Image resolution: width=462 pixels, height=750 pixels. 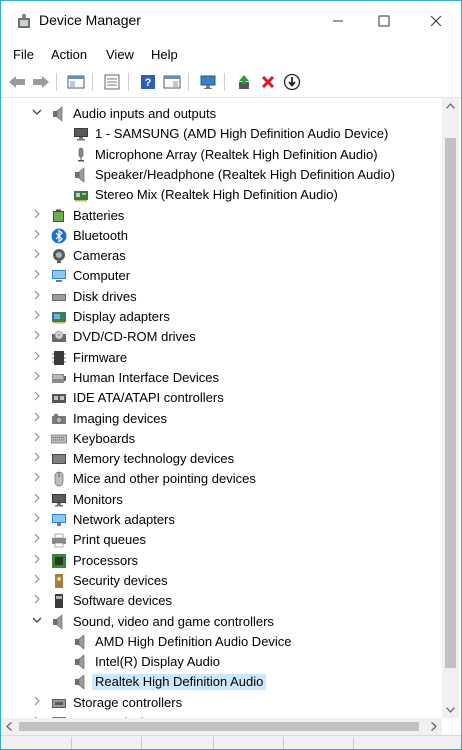 I want to click on horizontal-scrollbar, so click(x=221, y=726).